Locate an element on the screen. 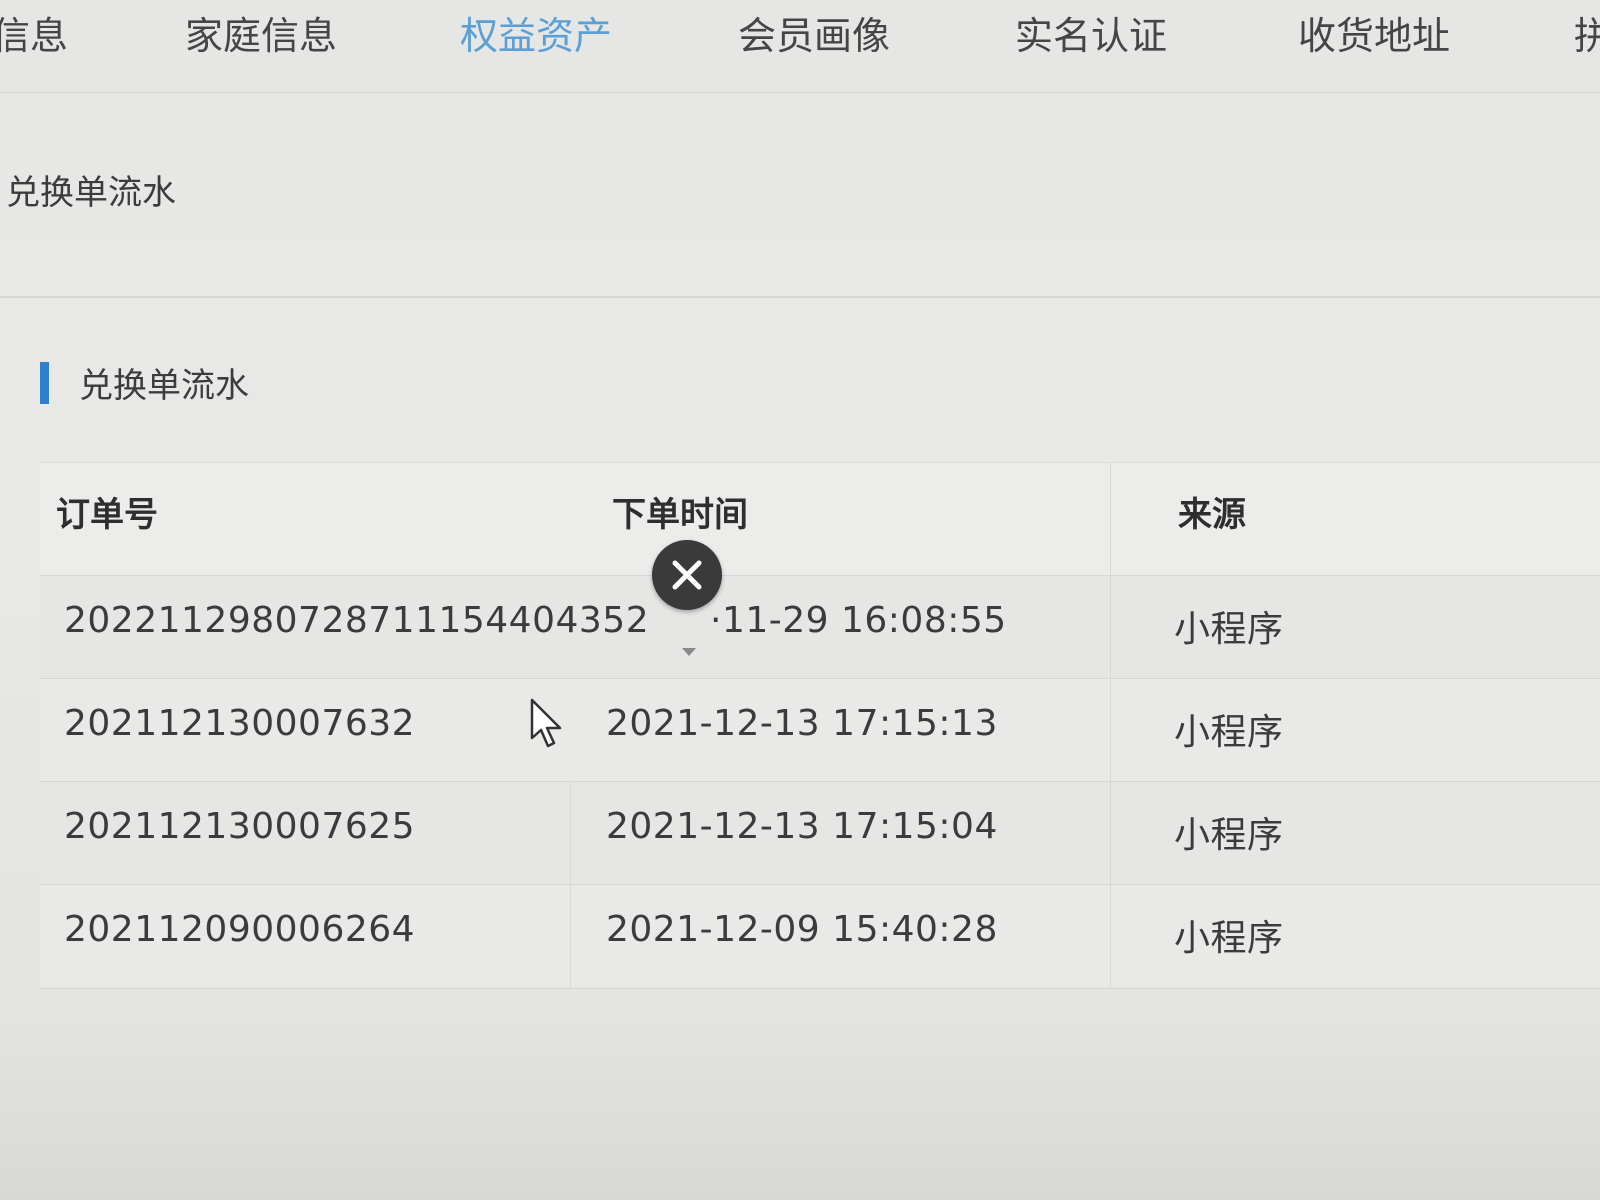  table-row: 202112090006264 2021-12-09 15:40:28 小程序 is located at coordinates (820, 935).